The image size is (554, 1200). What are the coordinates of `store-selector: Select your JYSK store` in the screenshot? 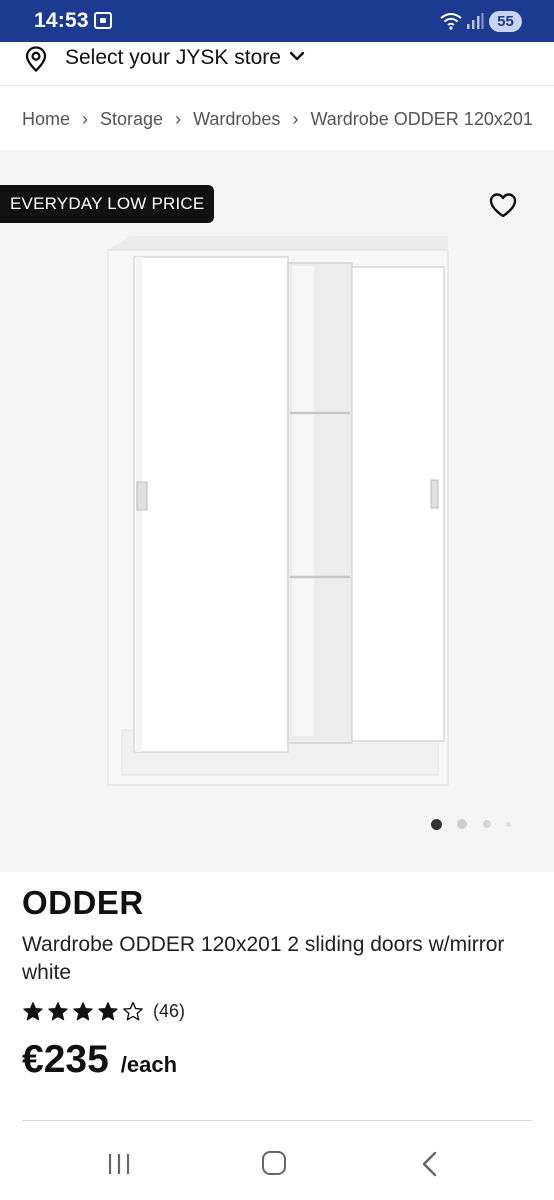 It's located at (277, 64).